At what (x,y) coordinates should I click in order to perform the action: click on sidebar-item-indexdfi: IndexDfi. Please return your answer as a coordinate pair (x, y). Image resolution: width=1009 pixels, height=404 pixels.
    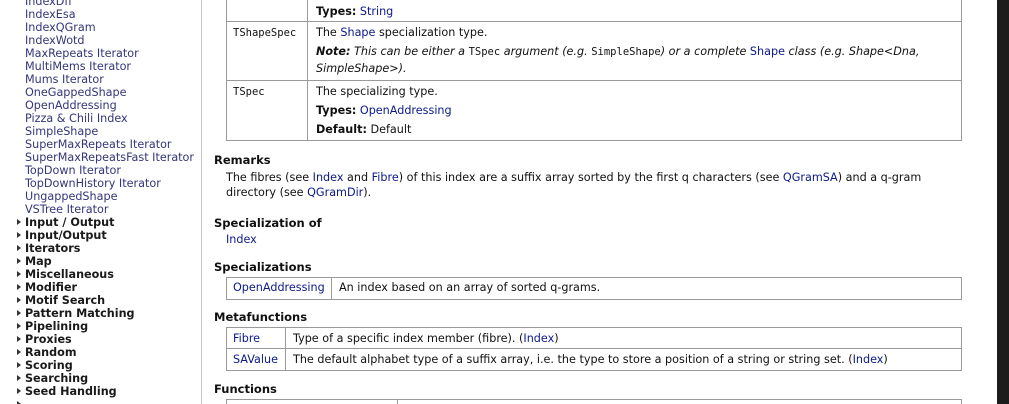
    Looking at the image, I should click on (48, 4).